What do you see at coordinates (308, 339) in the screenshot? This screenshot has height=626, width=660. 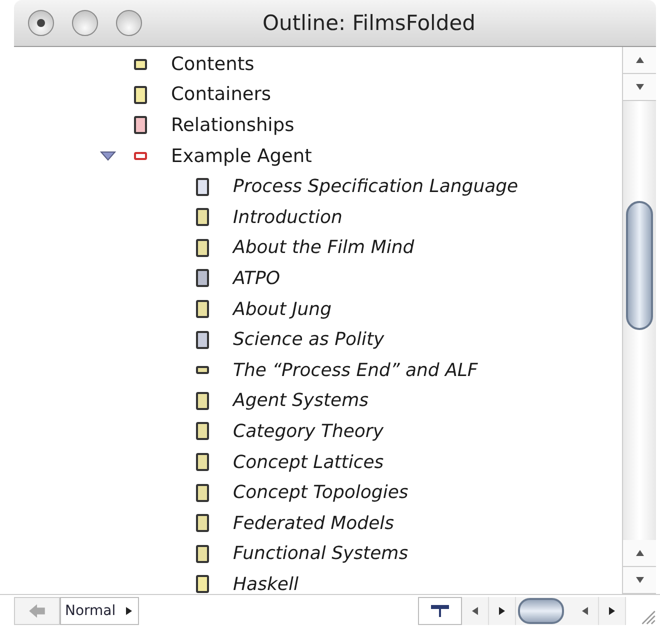 I see `outline-item: Science as Polity` at bounding box center [308, 339].